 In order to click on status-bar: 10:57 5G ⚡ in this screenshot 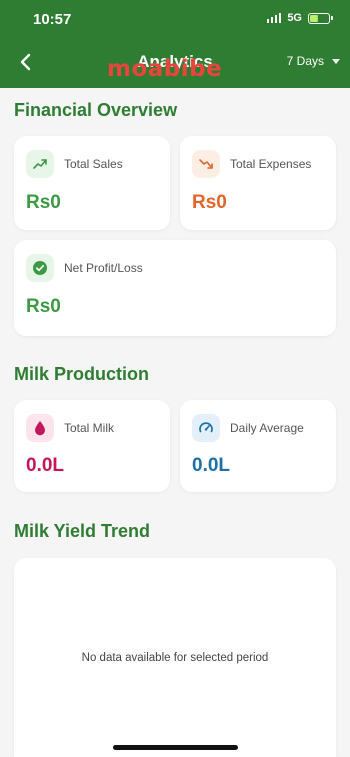, I will do `click(175, 19)`.